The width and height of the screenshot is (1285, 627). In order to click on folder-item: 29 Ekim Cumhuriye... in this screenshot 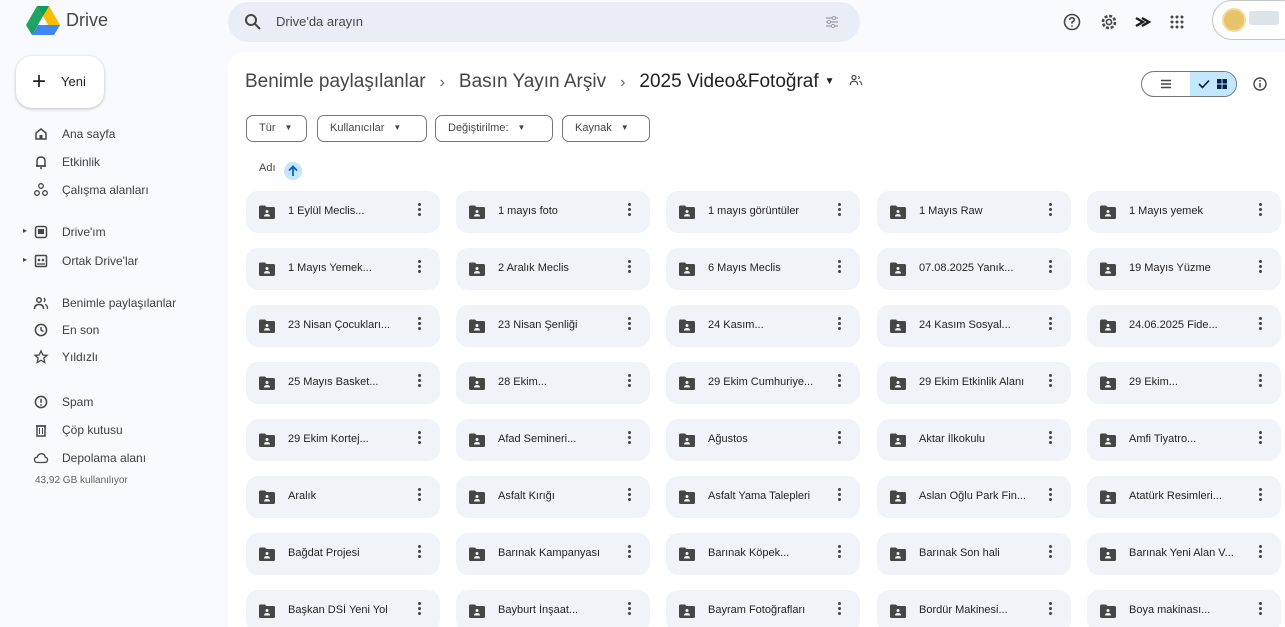, I will do `click(763, 383)`.